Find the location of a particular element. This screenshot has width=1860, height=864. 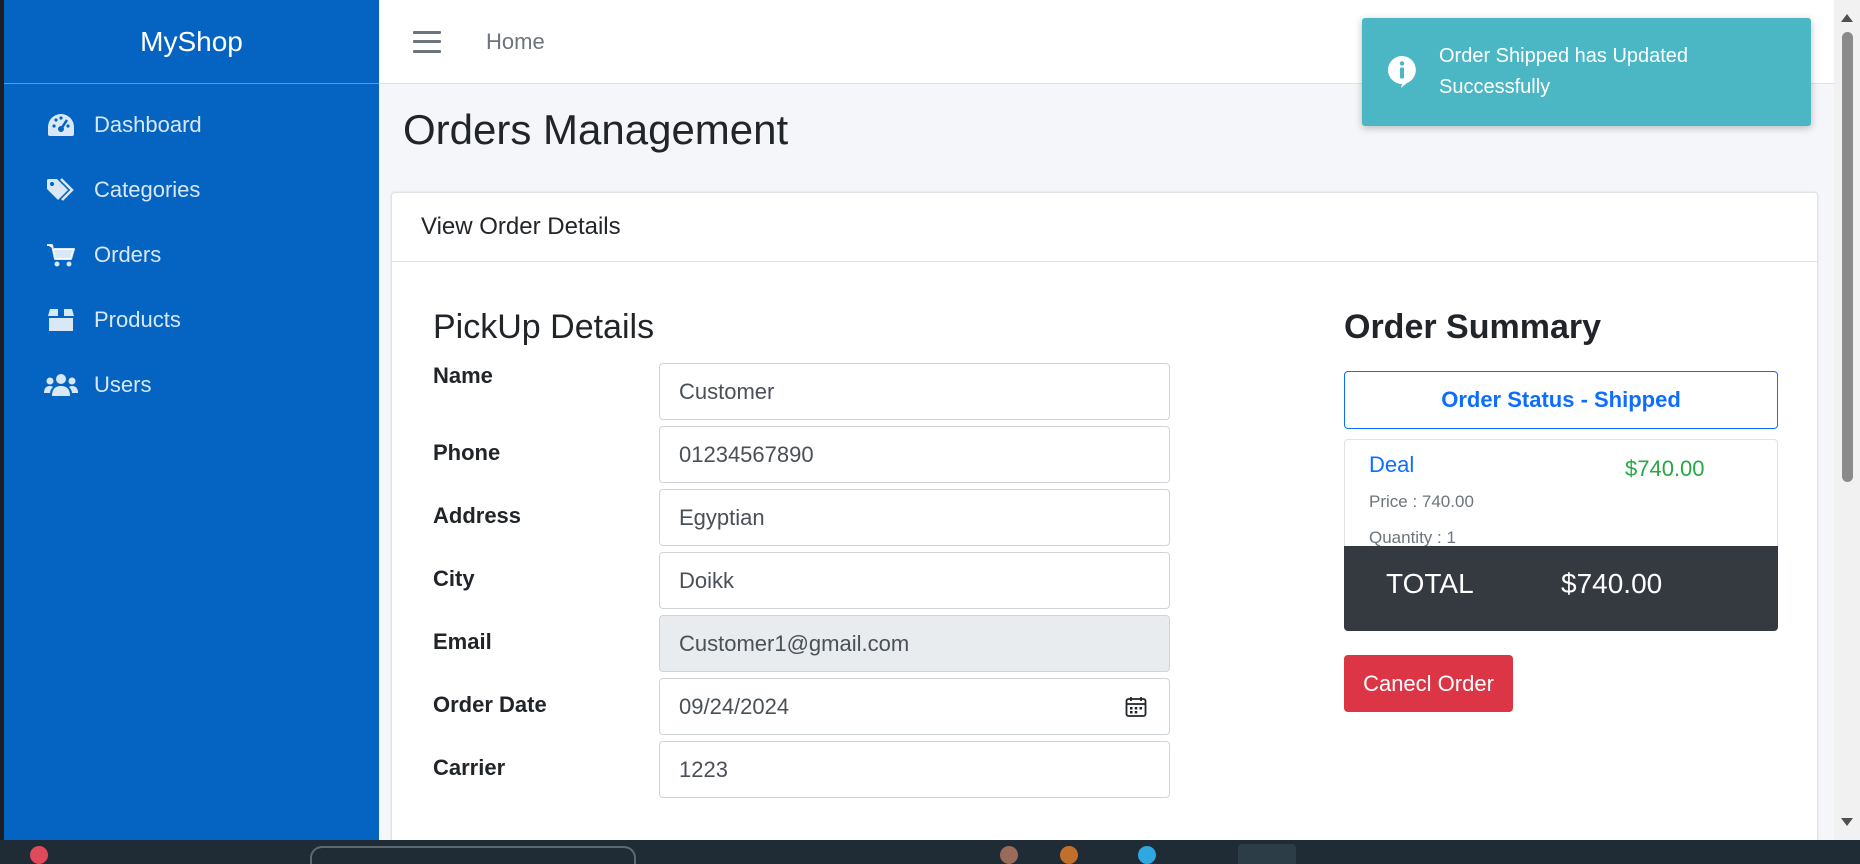

sidebar-item-users: Users is located at coordinates (191, 384).